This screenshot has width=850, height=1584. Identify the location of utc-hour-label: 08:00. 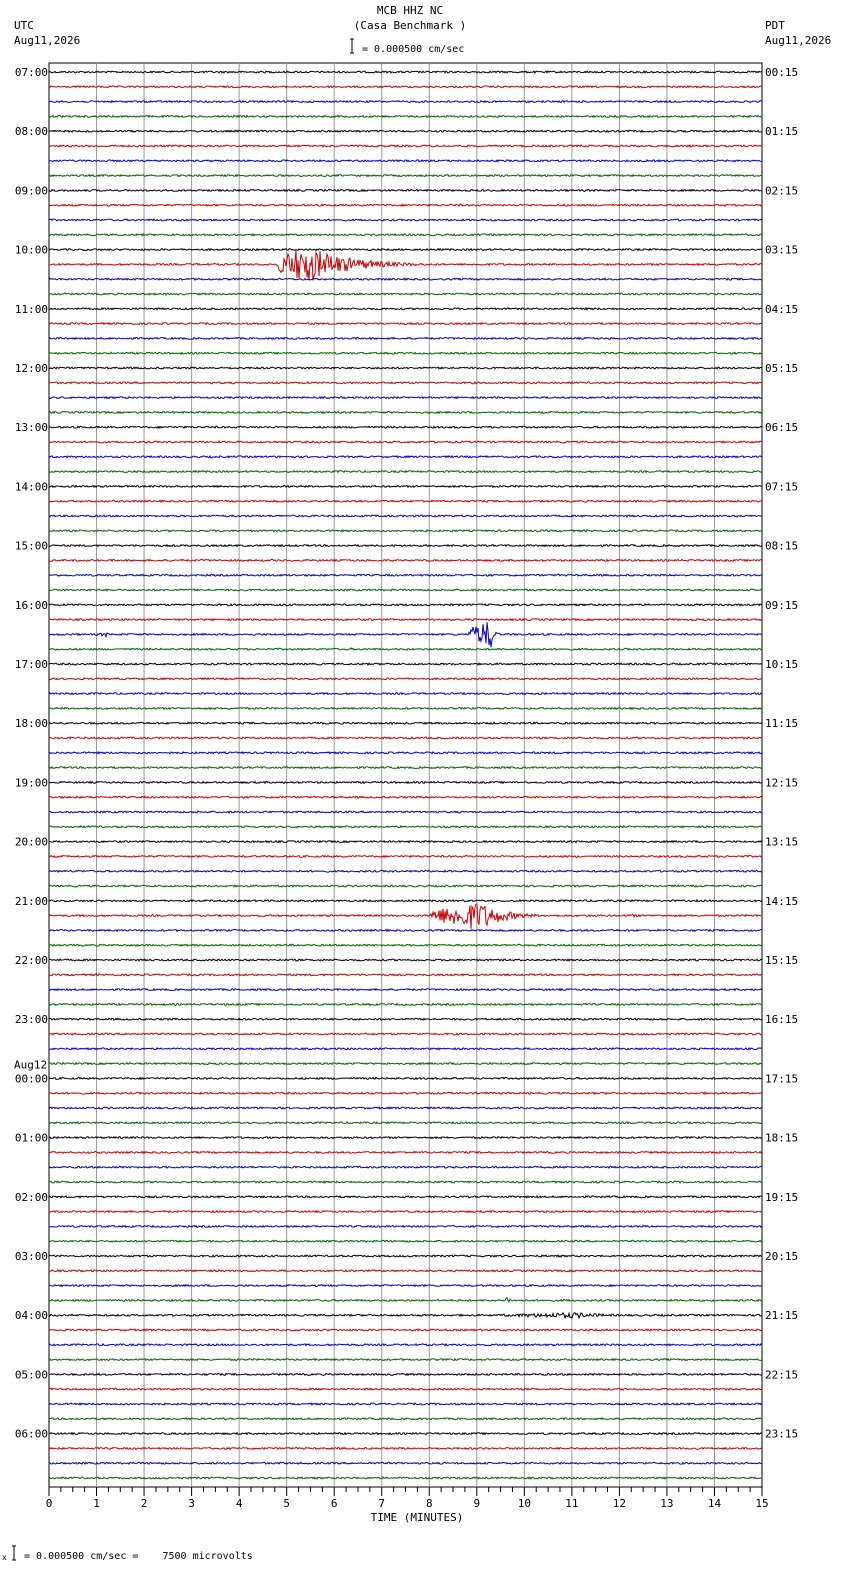
(31, 131).